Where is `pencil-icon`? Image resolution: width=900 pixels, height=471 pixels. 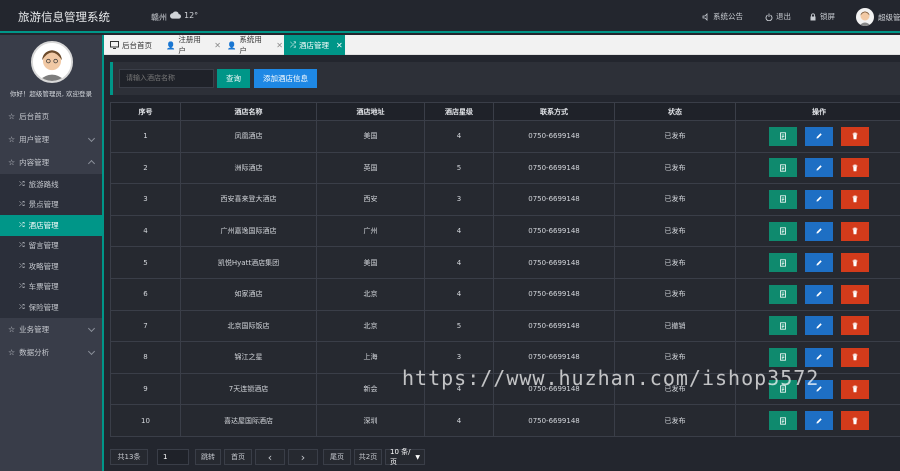
pencil-icon is located at coordinates (819, 199).